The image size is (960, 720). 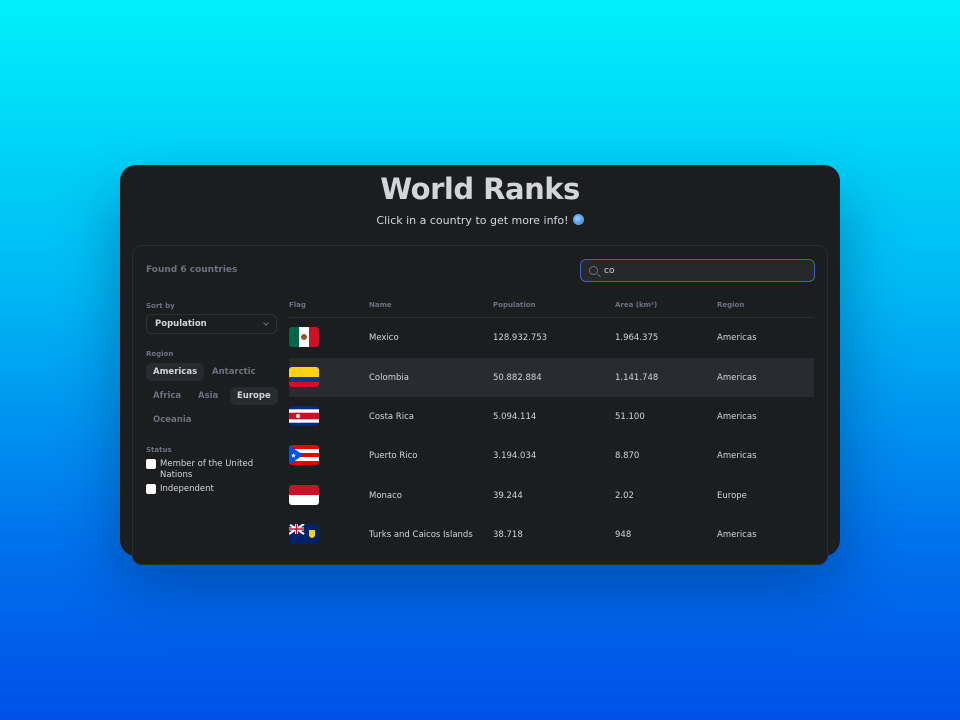 What do you see at coordinates (160, 354) in the screenshot?
I see `region-label: Region` at bounding box center [160, 354].